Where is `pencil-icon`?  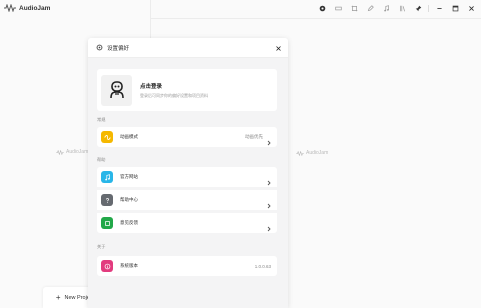
pencil-icon is located at coordinates (370, 8).